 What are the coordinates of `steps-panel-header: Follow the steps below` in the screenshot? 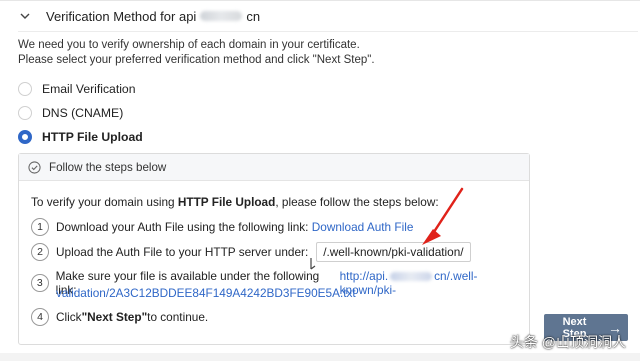 It's located at (274, 167).